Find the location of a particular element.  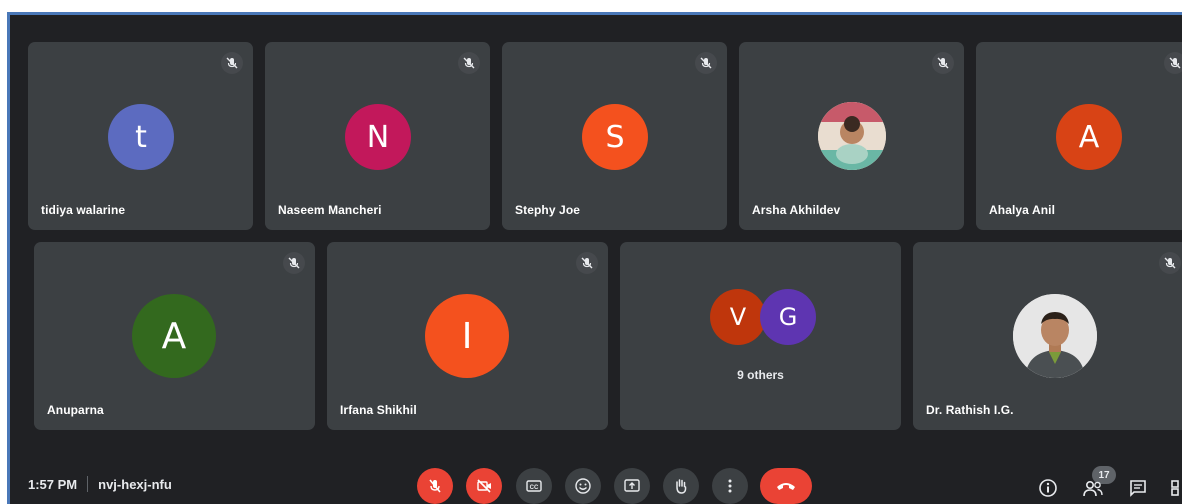

chat-icon is located at coordinates (1138, 488).